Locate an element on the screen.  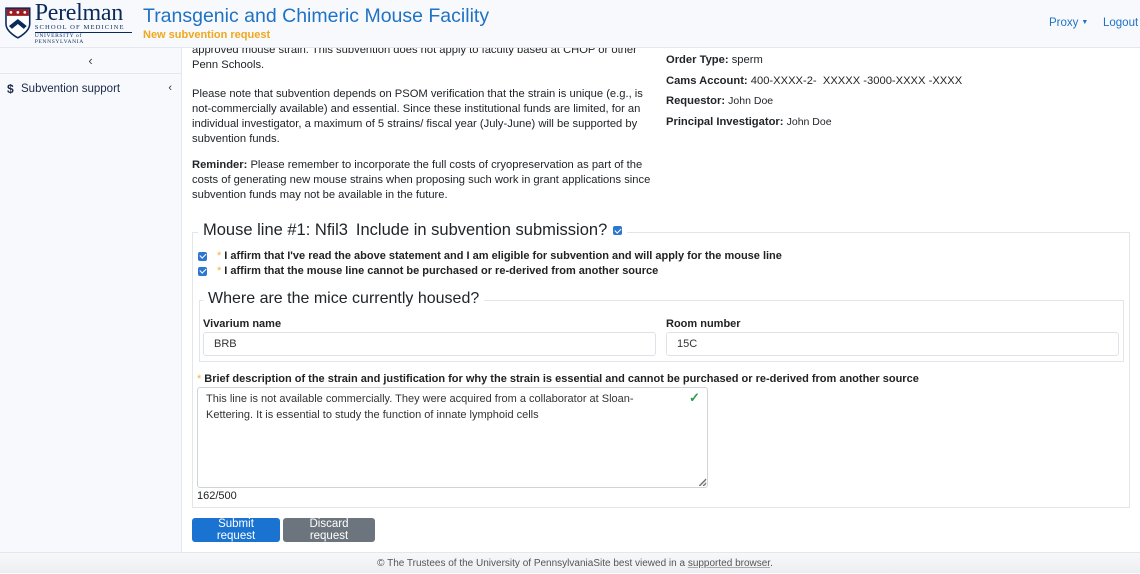
pi-row: Principal Investigator: John Doe is located at coordinates (814, 126).